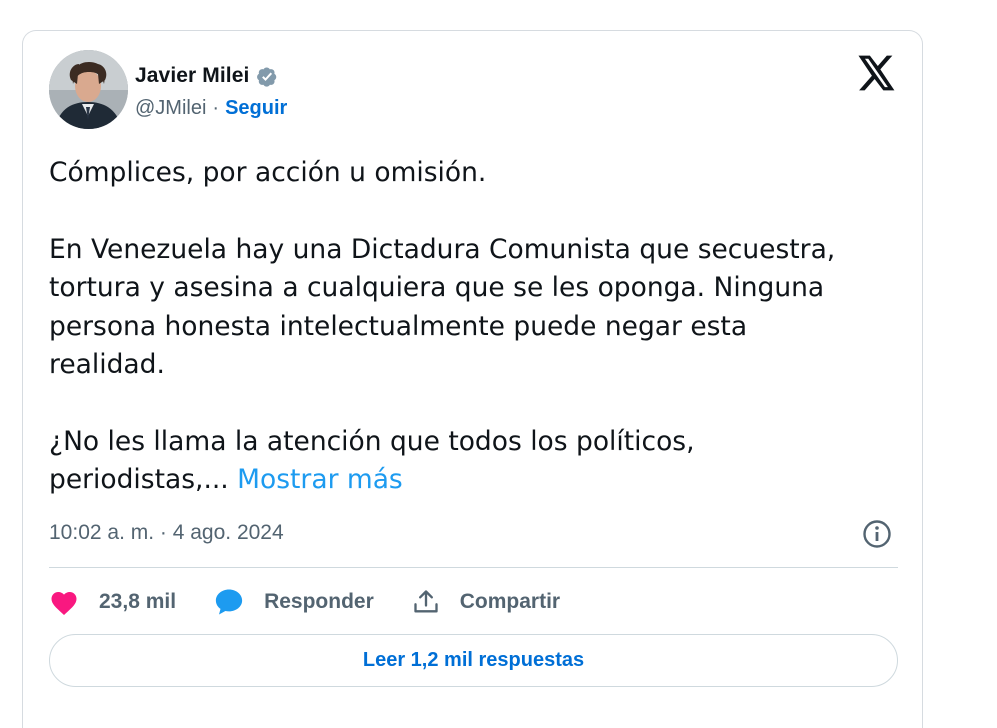  I want to click on reply-label: Responder, so click(319, 601).